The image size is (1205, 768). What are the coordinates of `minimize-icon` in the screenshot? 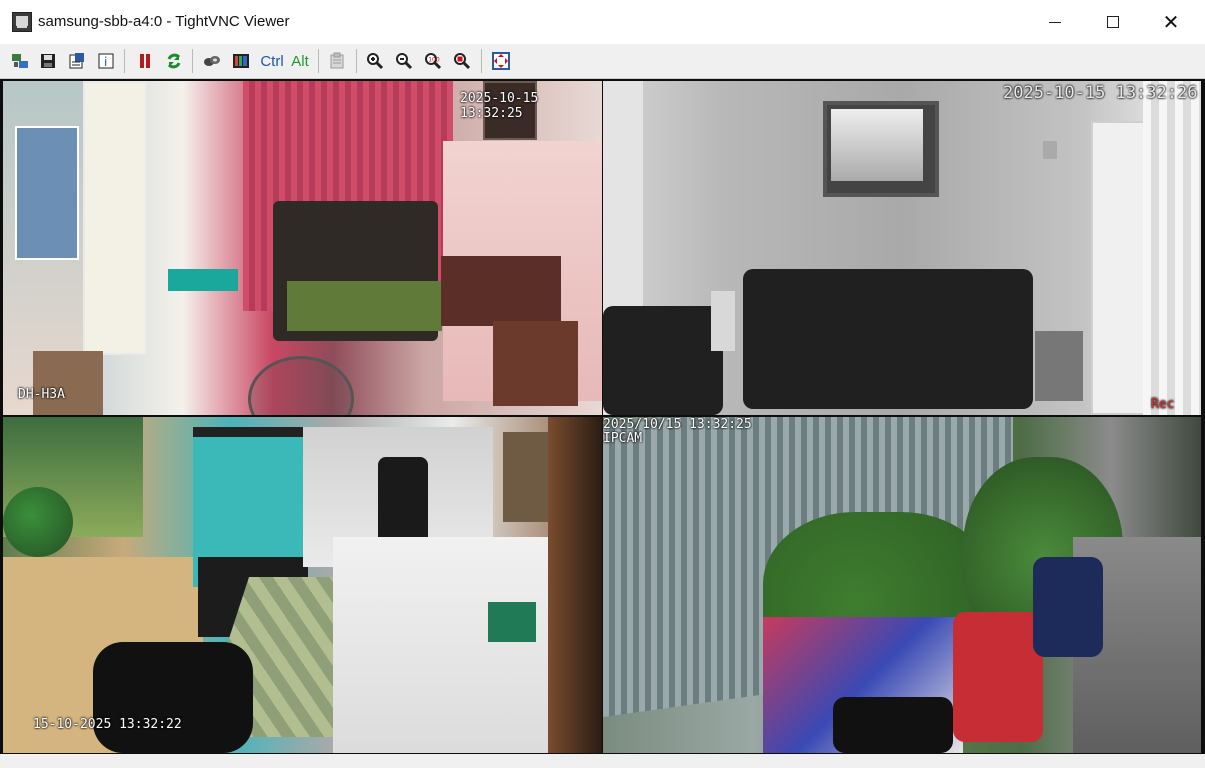 It's located at (1055, 22).